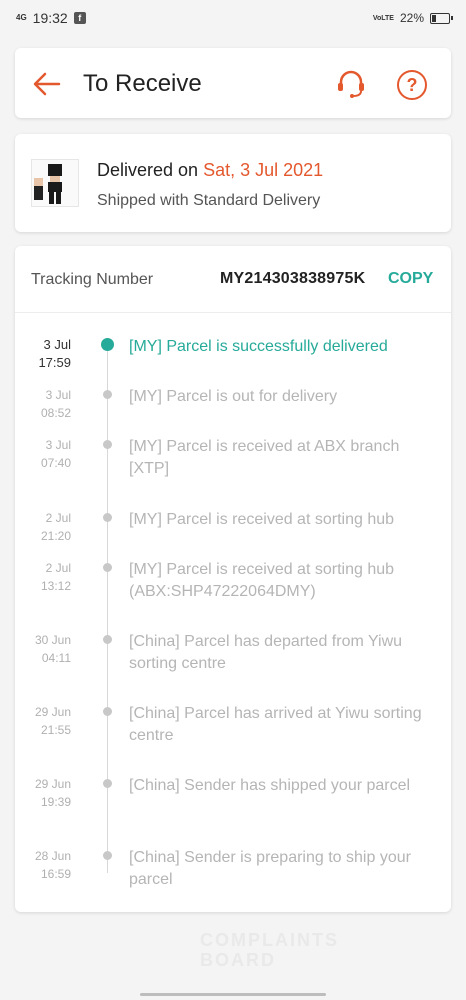 This screenshot has width=466, height=1000. I want to click on back-button, so click(47, 84).